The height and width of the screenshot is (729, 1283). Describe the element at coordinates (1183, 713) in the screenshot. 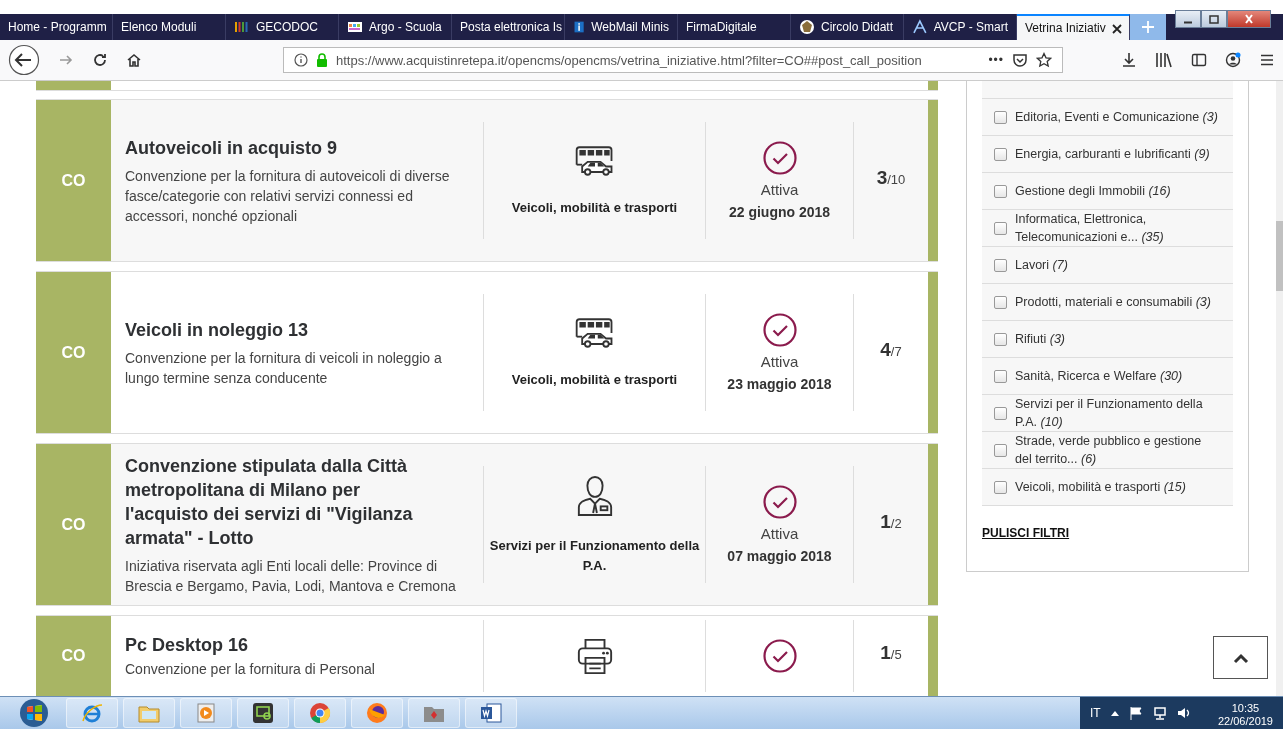

I see `speaker-icon` at that location.